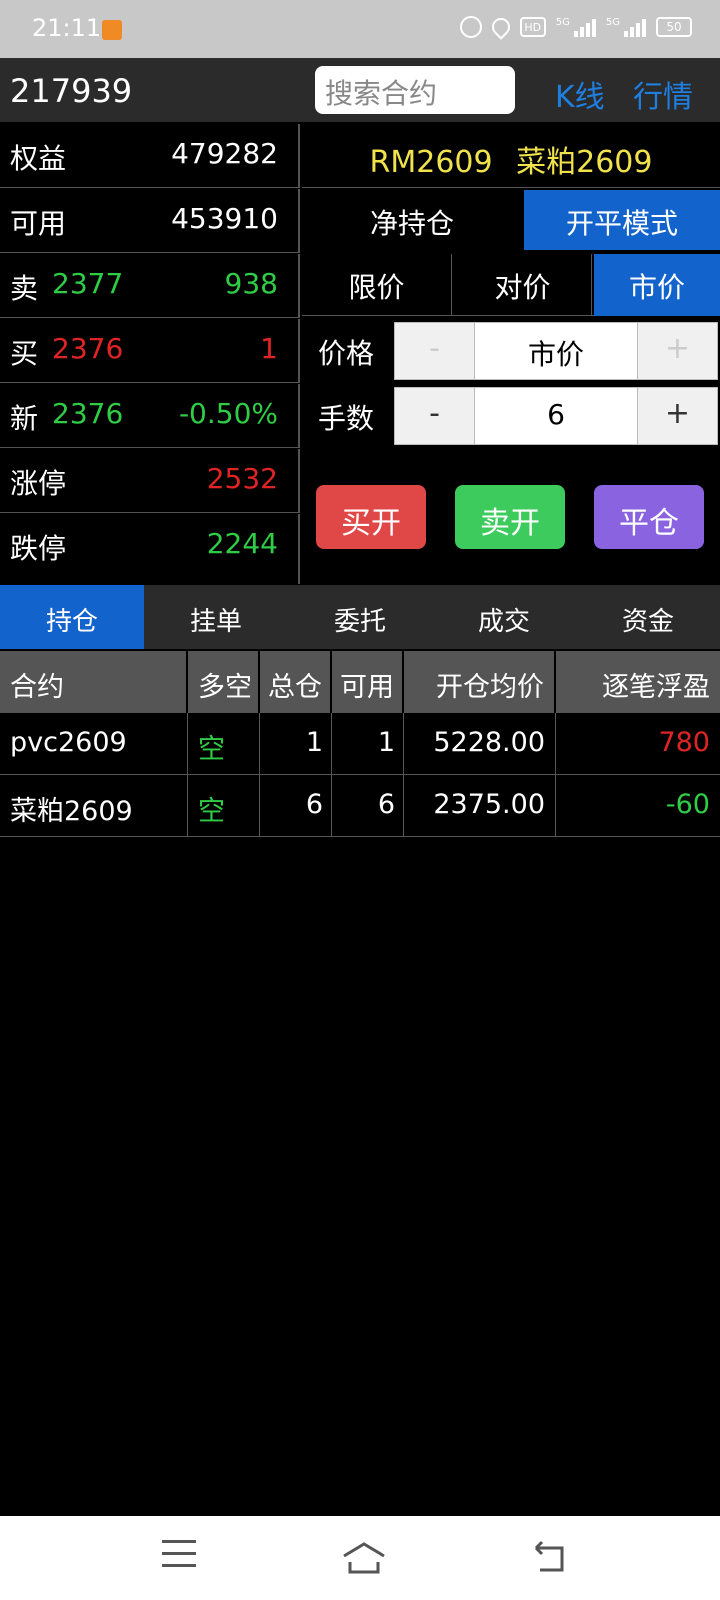 The width and height of the screenshot is (720, 1600). Describe the element at coordinates (38, 483) in the screenshot. I see `limit-up-label: 涨停` at that location.